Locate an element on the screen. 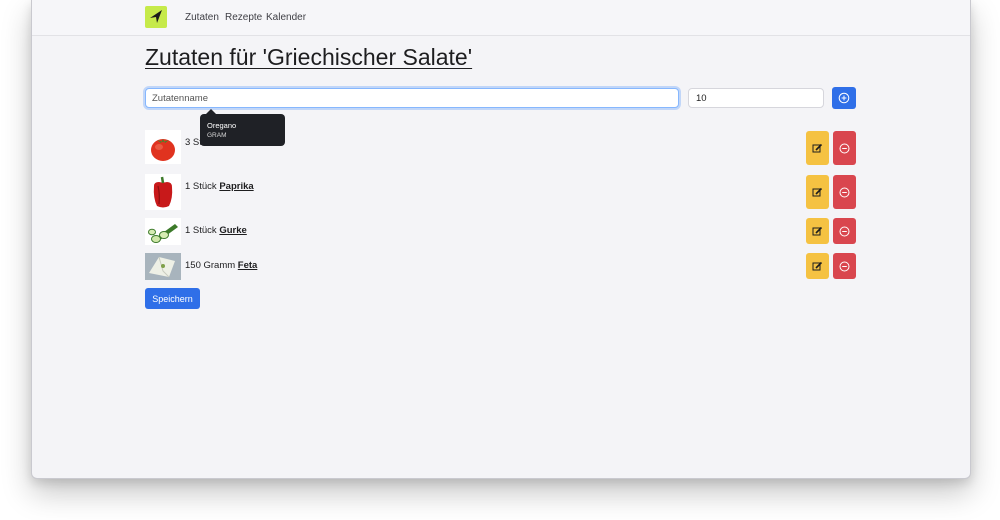 The width and height of the screenshot is (1000, 520). bell-pepper-image is located at coordinates (163, 192).